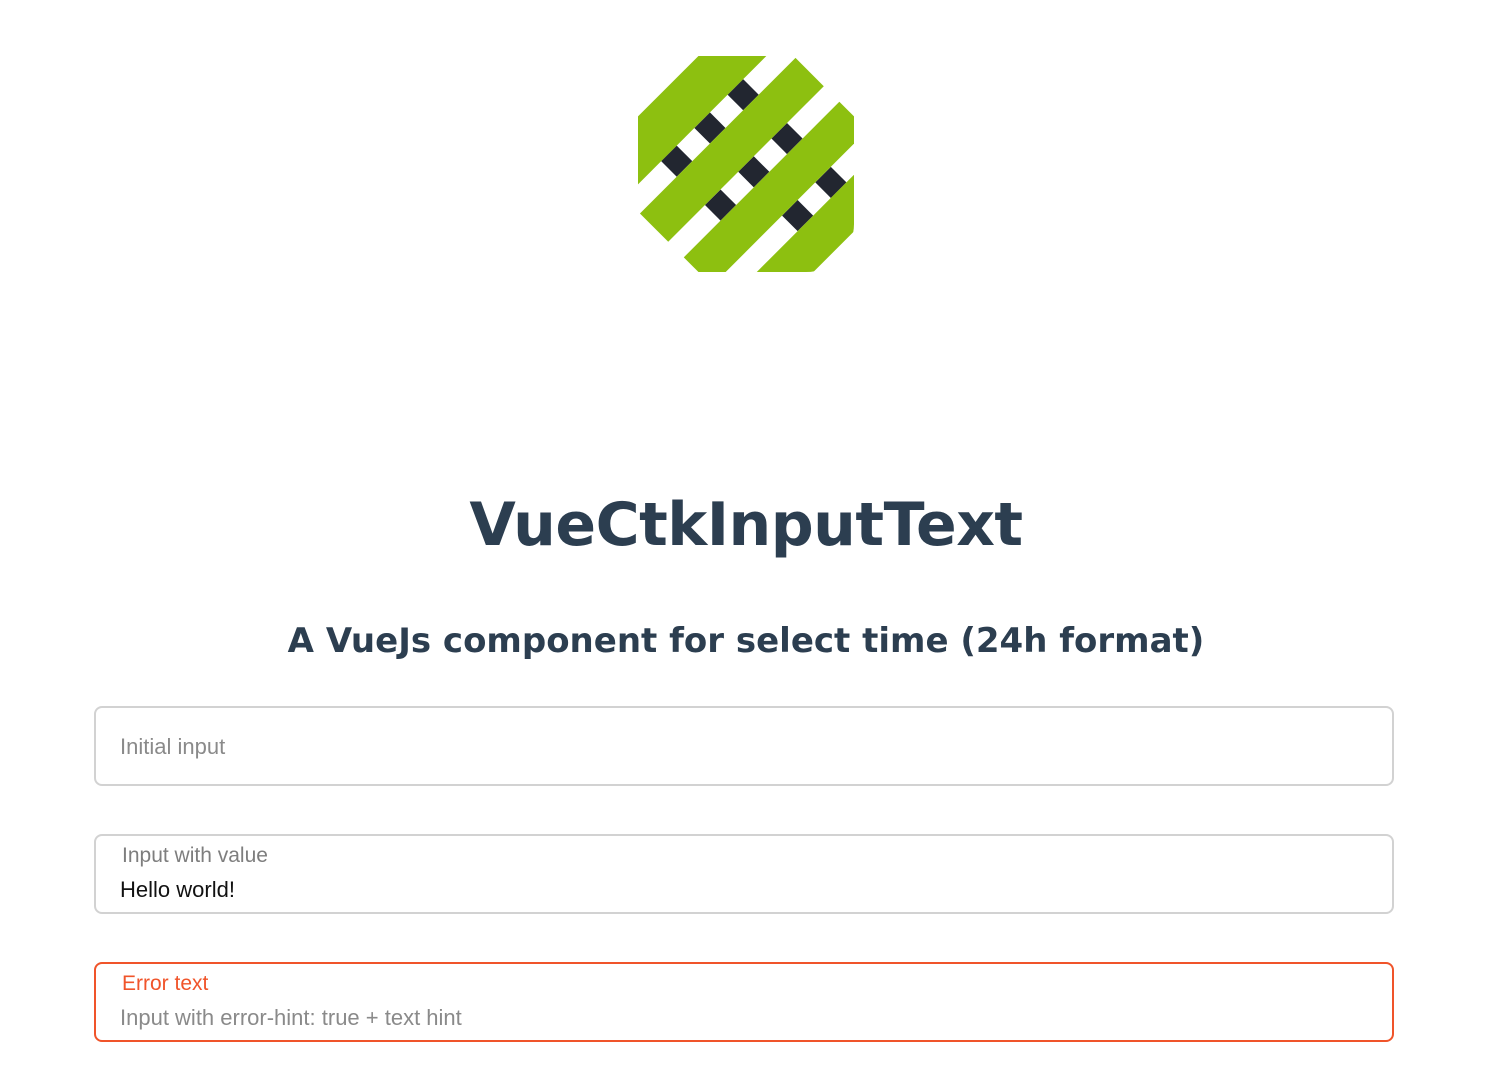  I want to click on initial-input-field, so click(744, 746).